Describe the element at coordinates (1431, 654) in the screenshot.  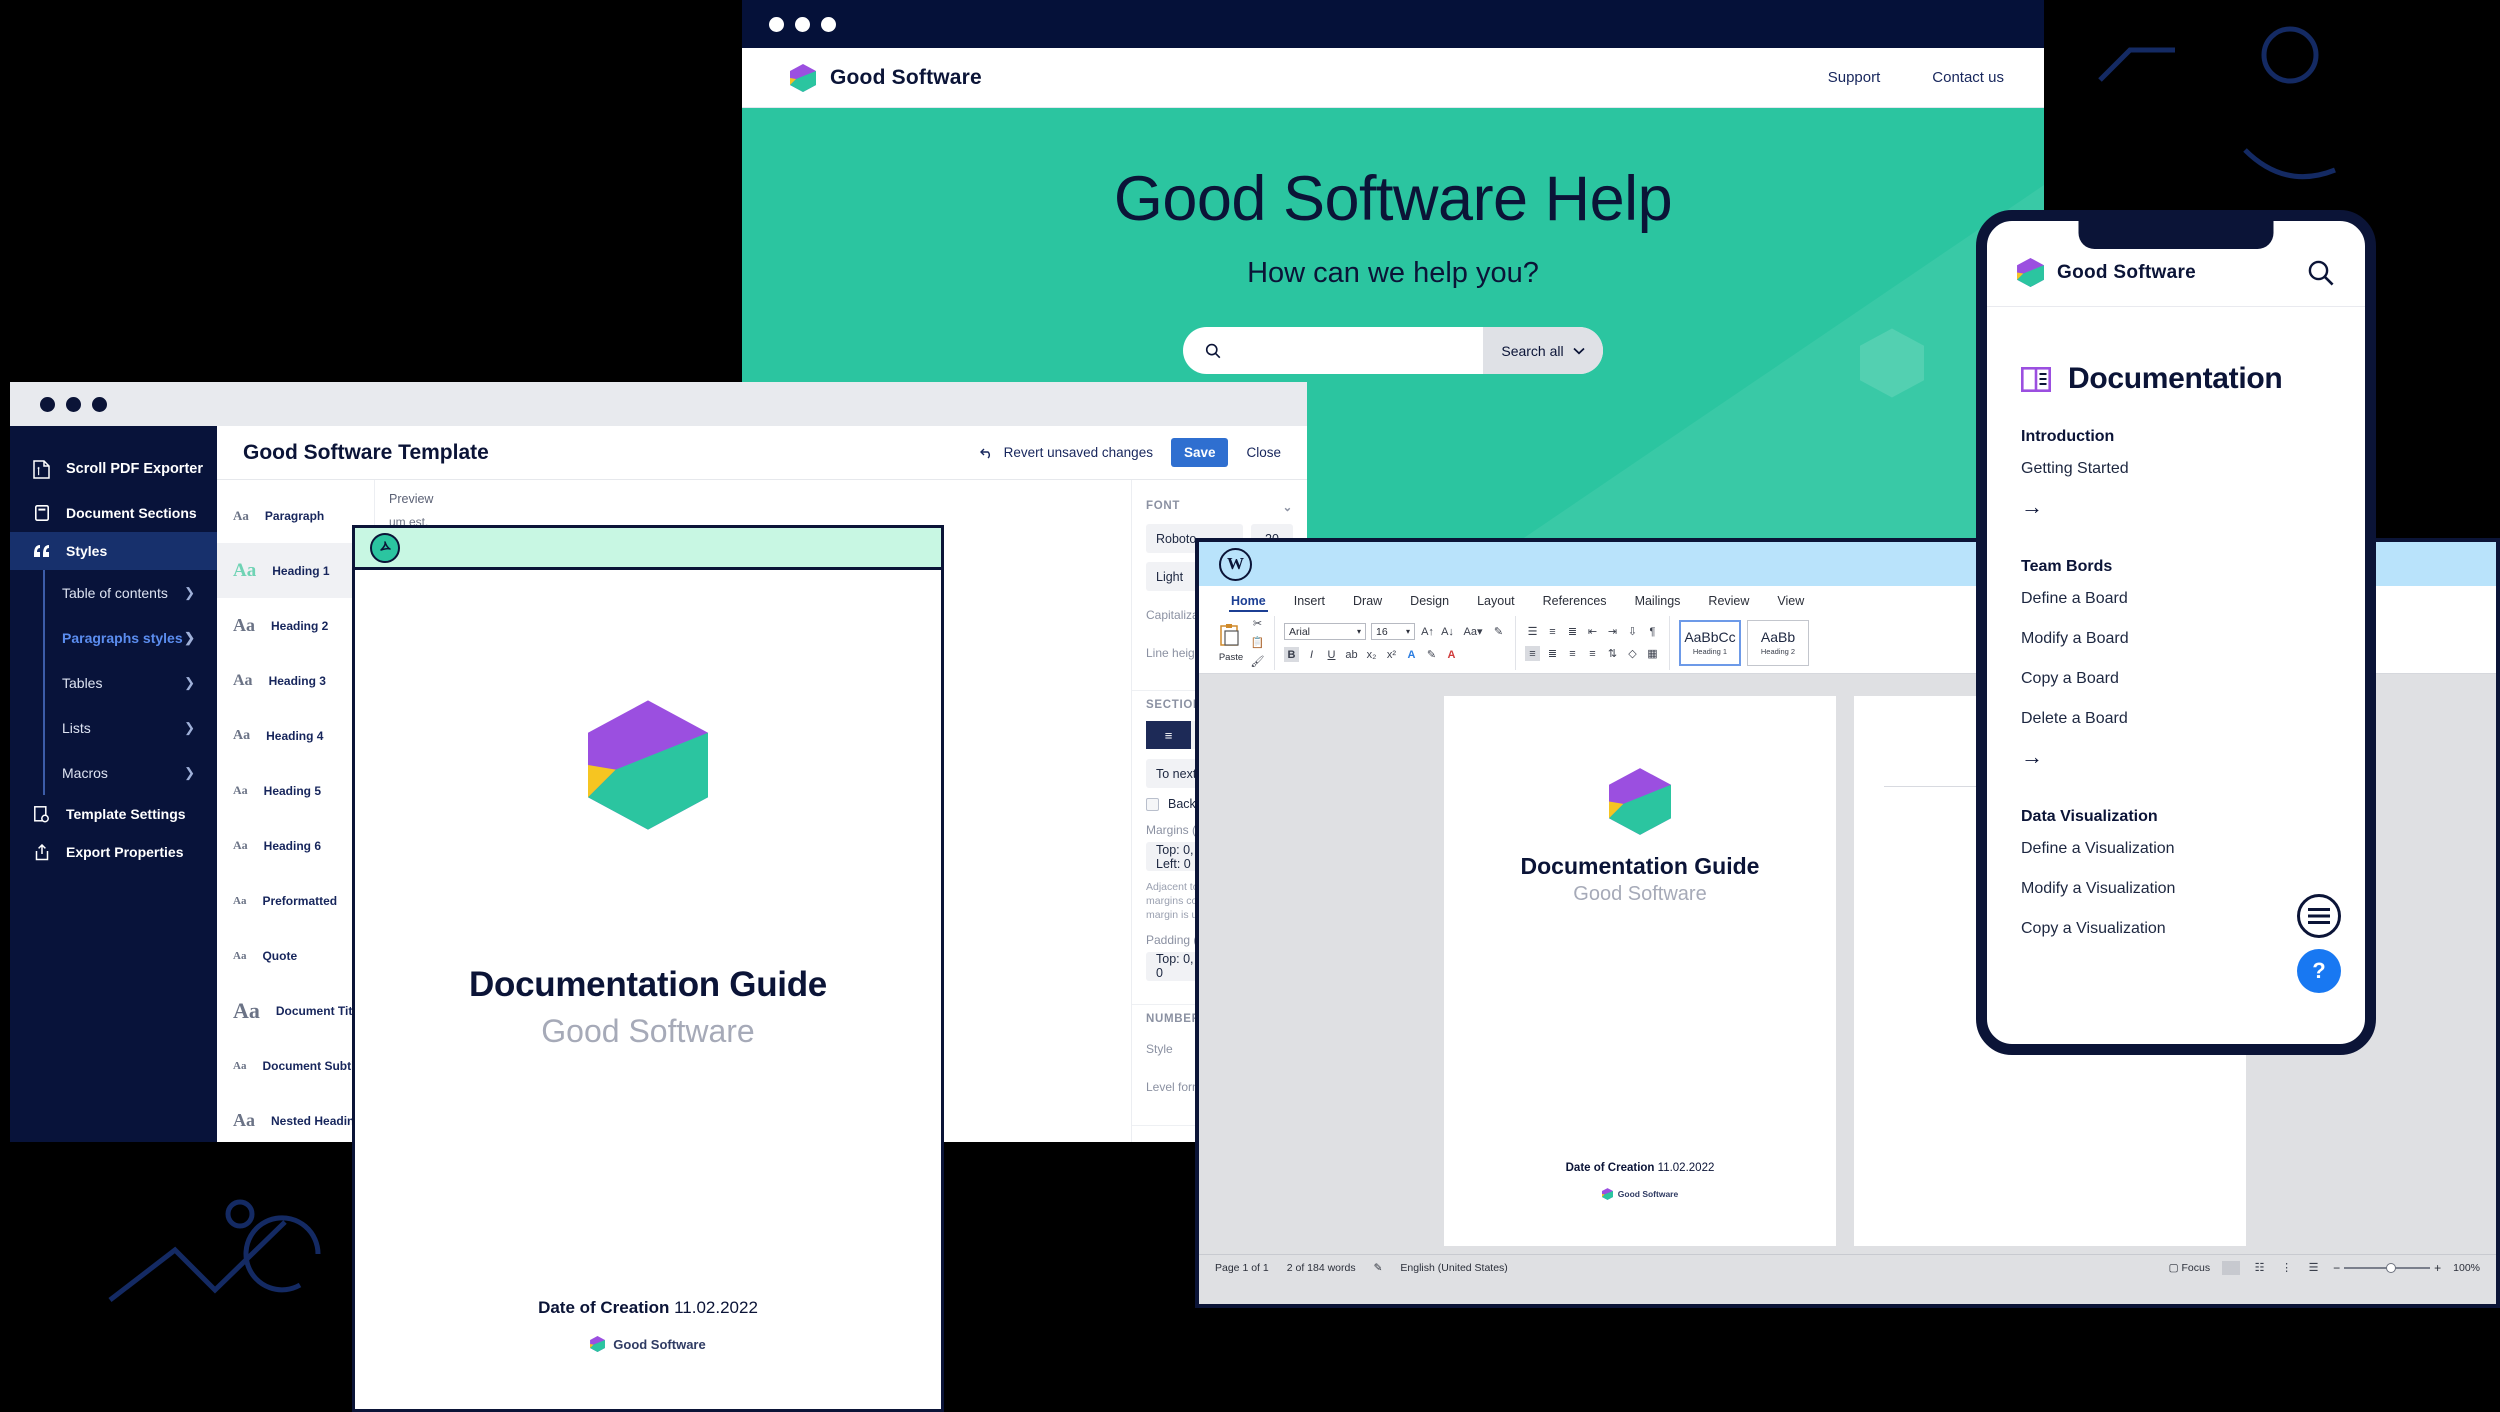
I see `highlight-color-icon: ✎` at that location.